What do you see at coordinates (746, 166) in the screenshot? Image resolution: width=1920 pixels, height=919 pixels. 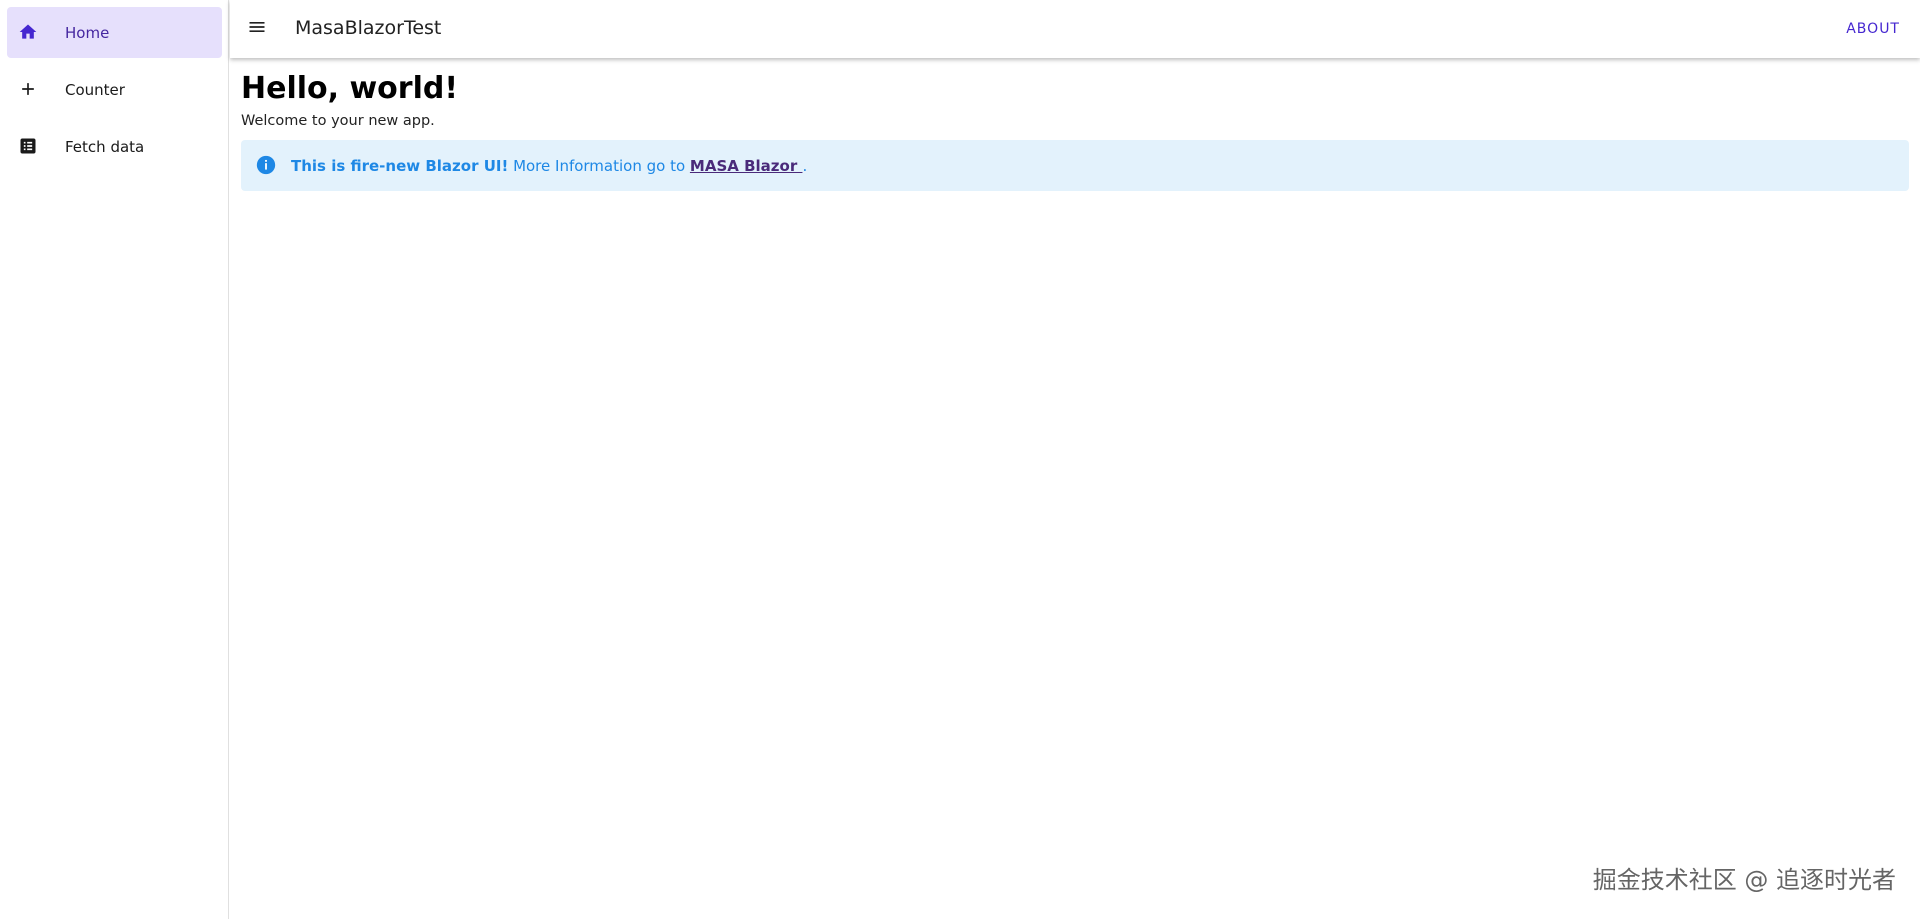 I see `masa-blazor-link: MASA Blazor` at bounding box center [746, 166].